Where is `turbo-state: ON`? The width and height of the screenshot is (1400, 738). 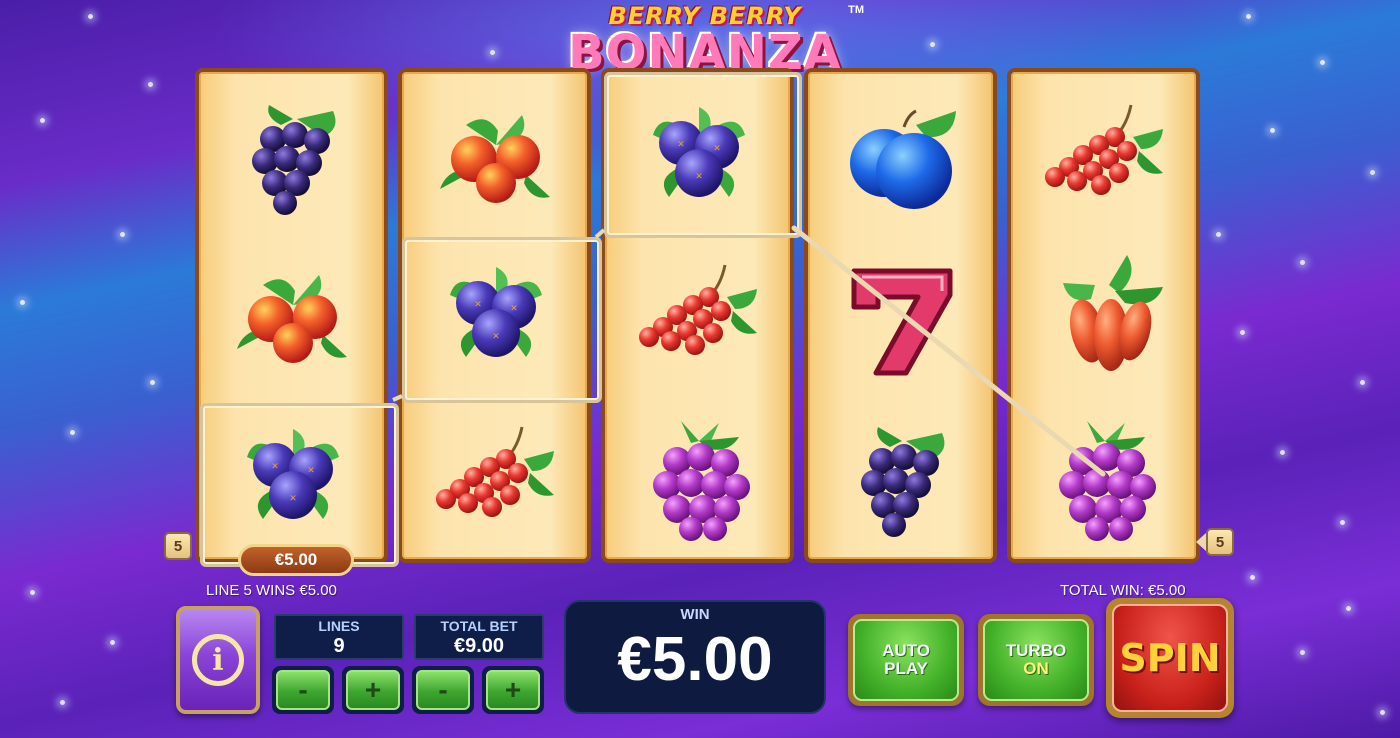 turbo-state: ON is located at coordinates (1036, 668).